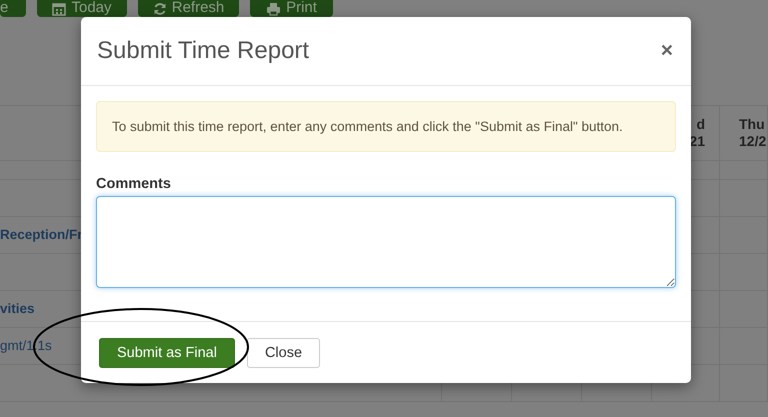 This screenshot has width=768, height=417. Describe the element at coordinates (291, 8) in the screenshot. I see `toolbar-button: Print` at that location.